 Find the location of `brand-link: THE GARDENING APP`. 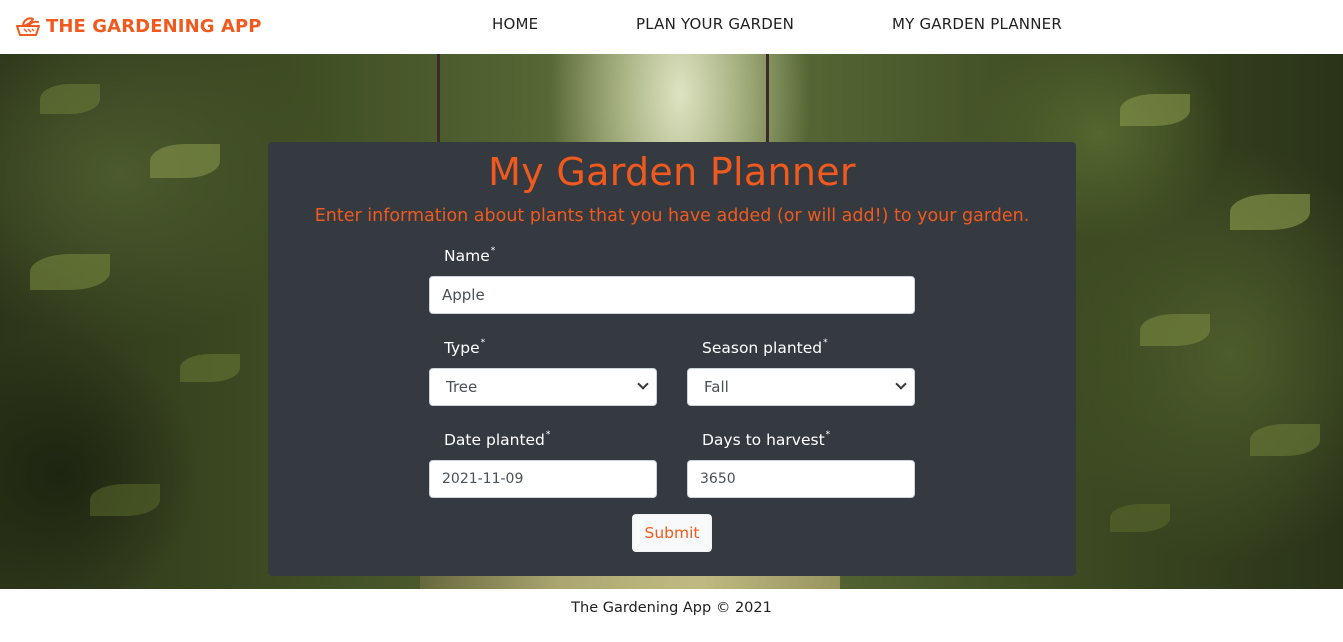

brand-link: THE GARDENING APP is located at coordinates (138, 26).